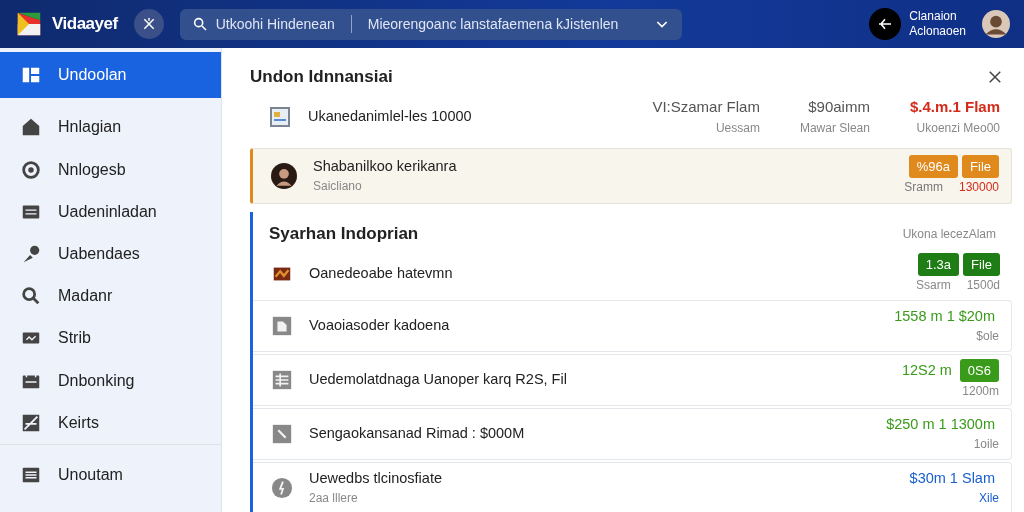 This screenshot has height=512, width=1024. Describe the element at coordinates (987, 337) in the screenshot. I see `amount-caption: $ole` at that location.